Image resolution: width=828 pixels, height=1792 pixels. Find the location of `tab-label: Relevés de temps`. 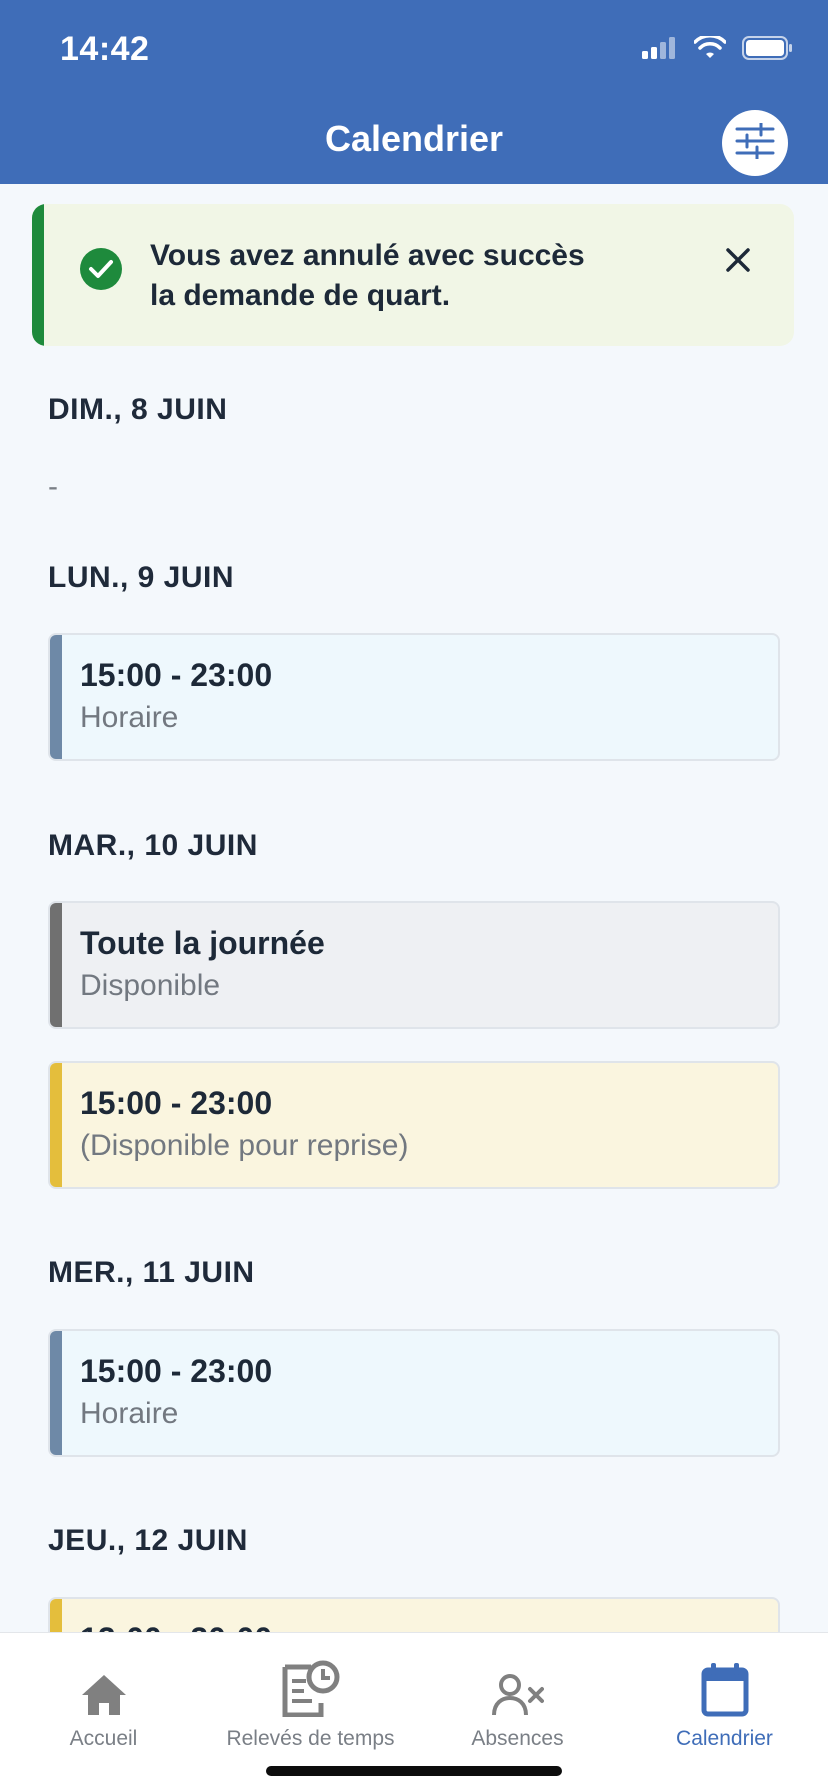

tab-label: Relevés de temps is located at coordinates (310, 1738).